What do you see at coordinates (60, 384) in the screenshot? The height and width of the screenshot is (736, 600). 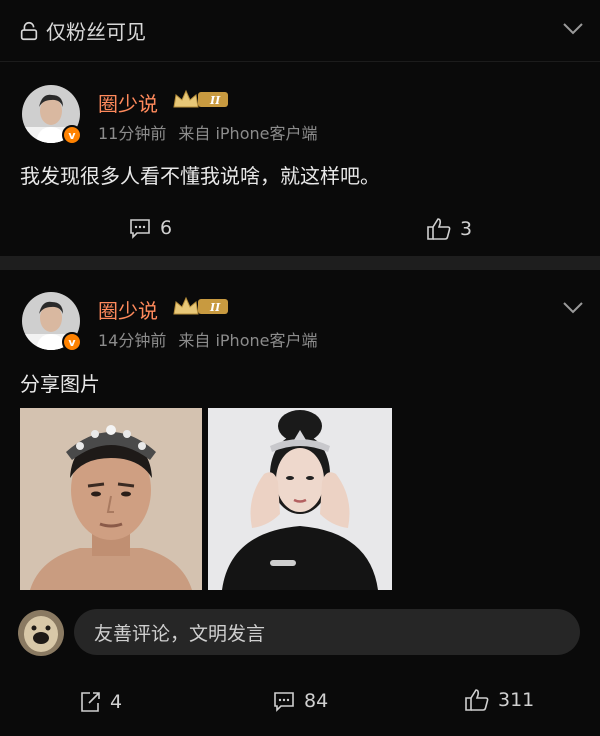 I see `post-text: 分享图片` at bounding box center [60, 384].